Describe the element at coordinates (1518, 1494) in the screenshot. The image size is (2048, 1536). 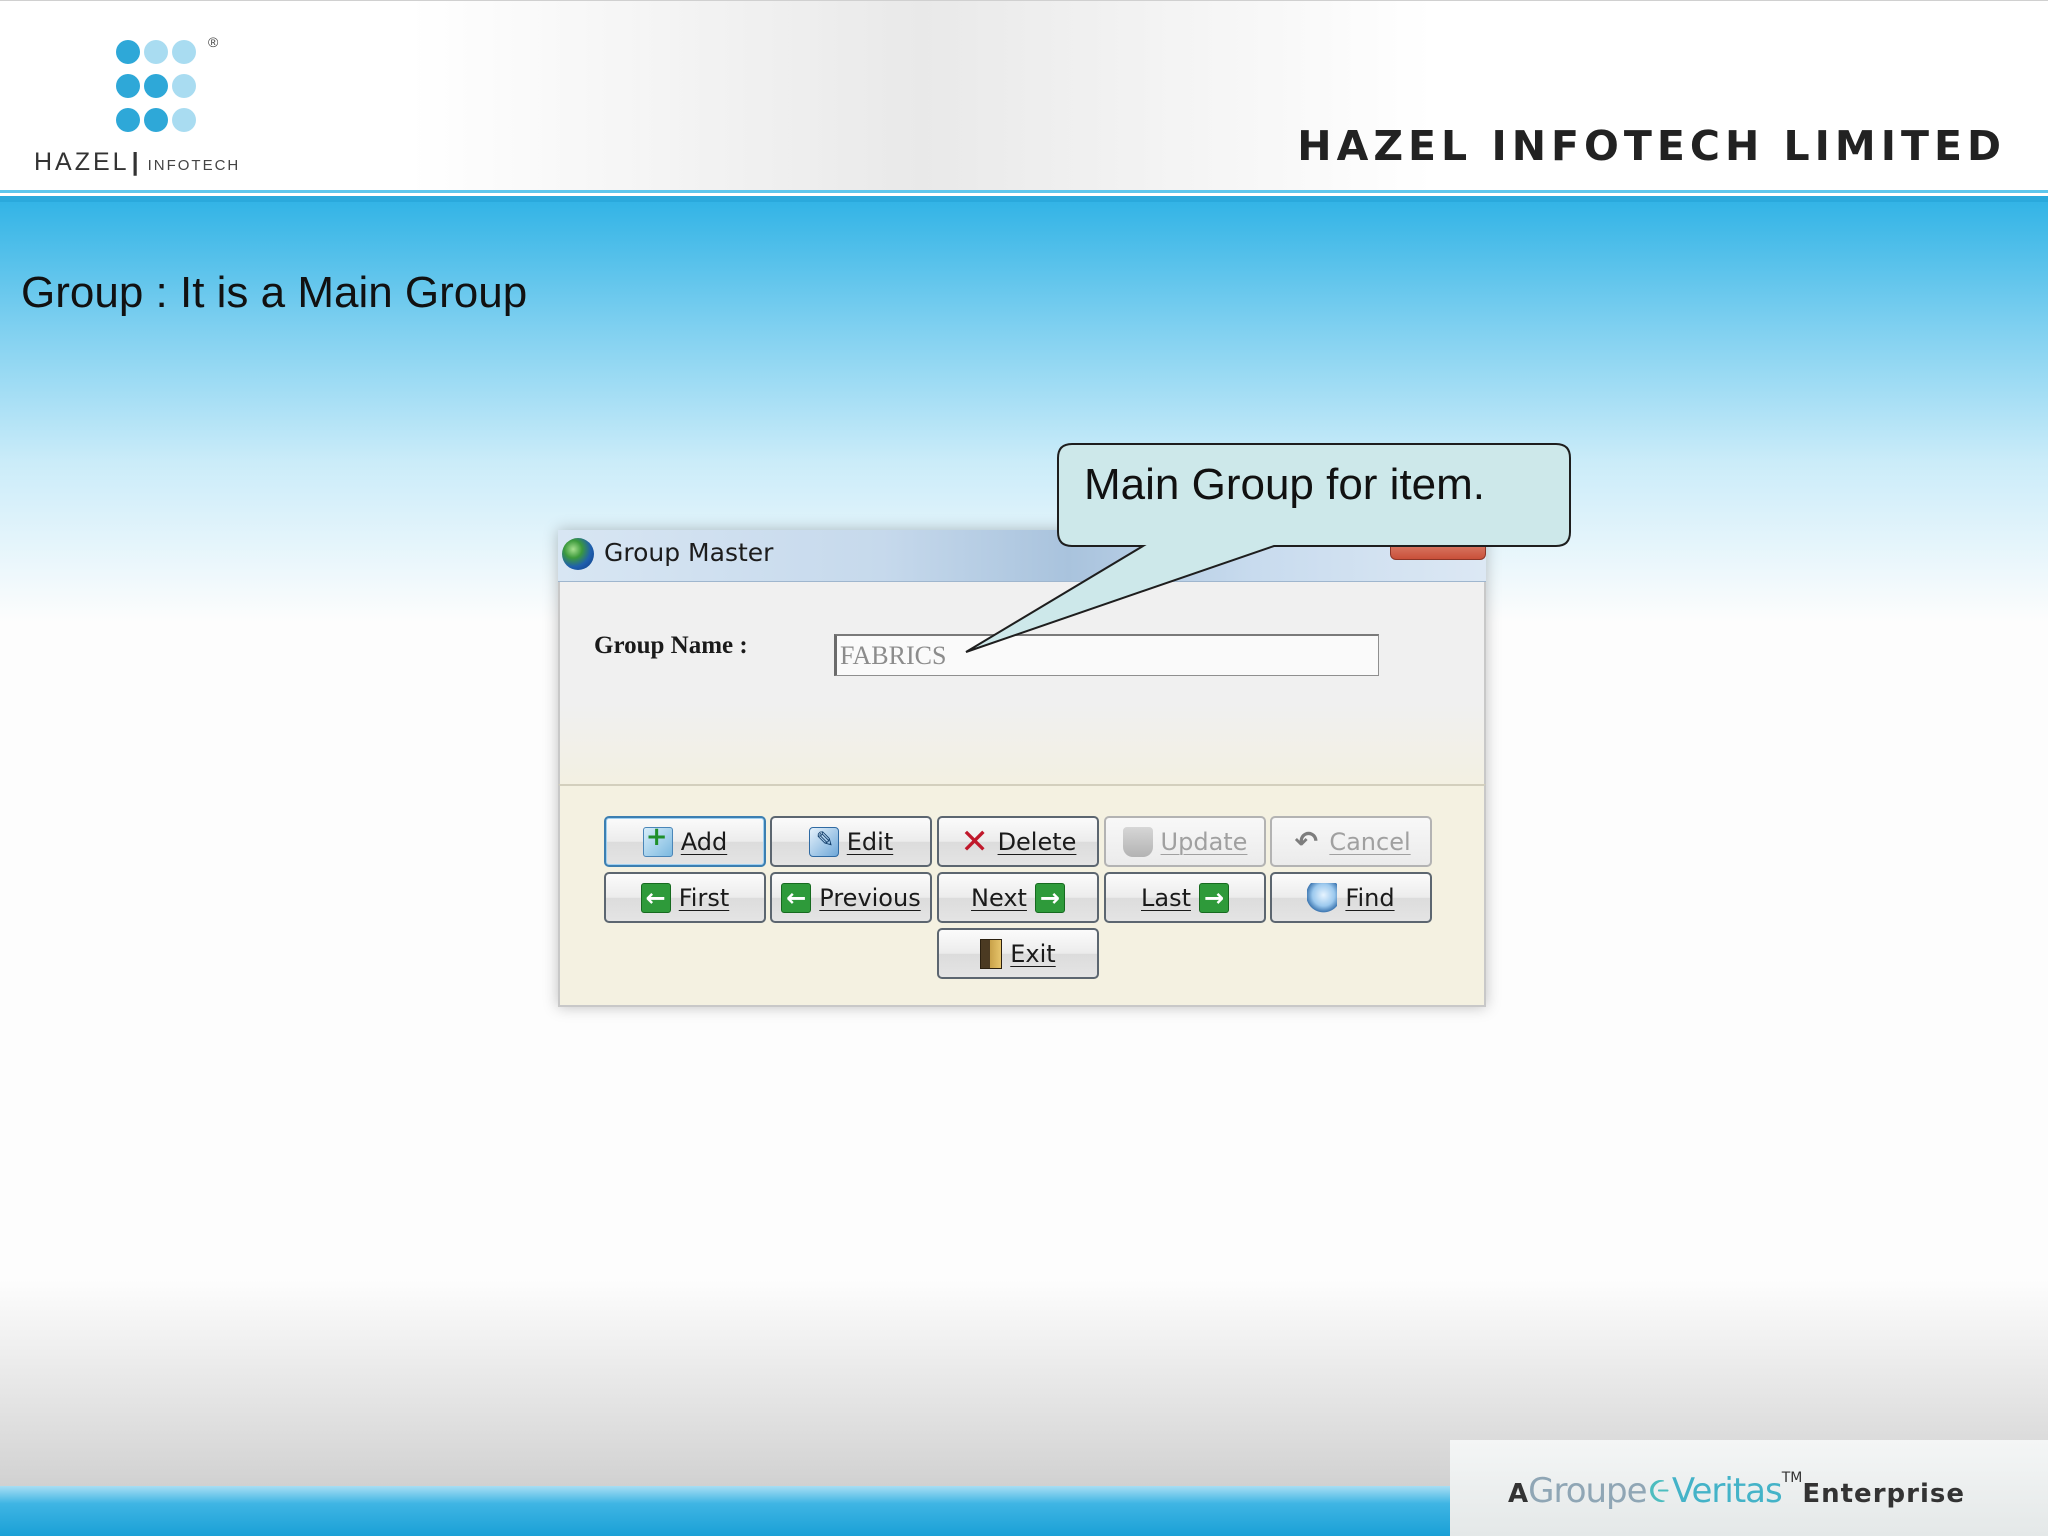
I see `brand-prefix: A` at that location.